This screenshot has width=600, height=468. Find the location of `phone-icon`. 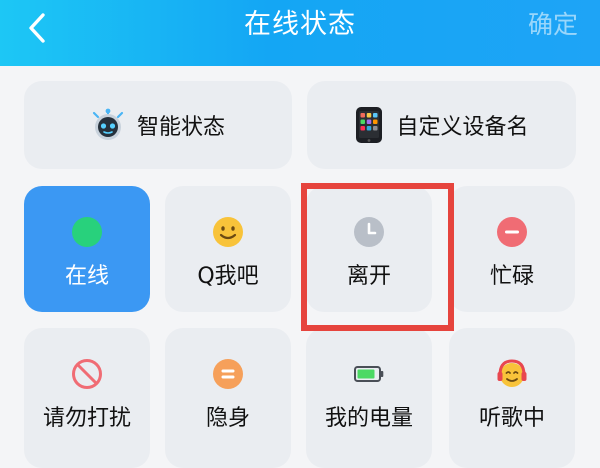

phone-icon is located at coordinates (369, 125).